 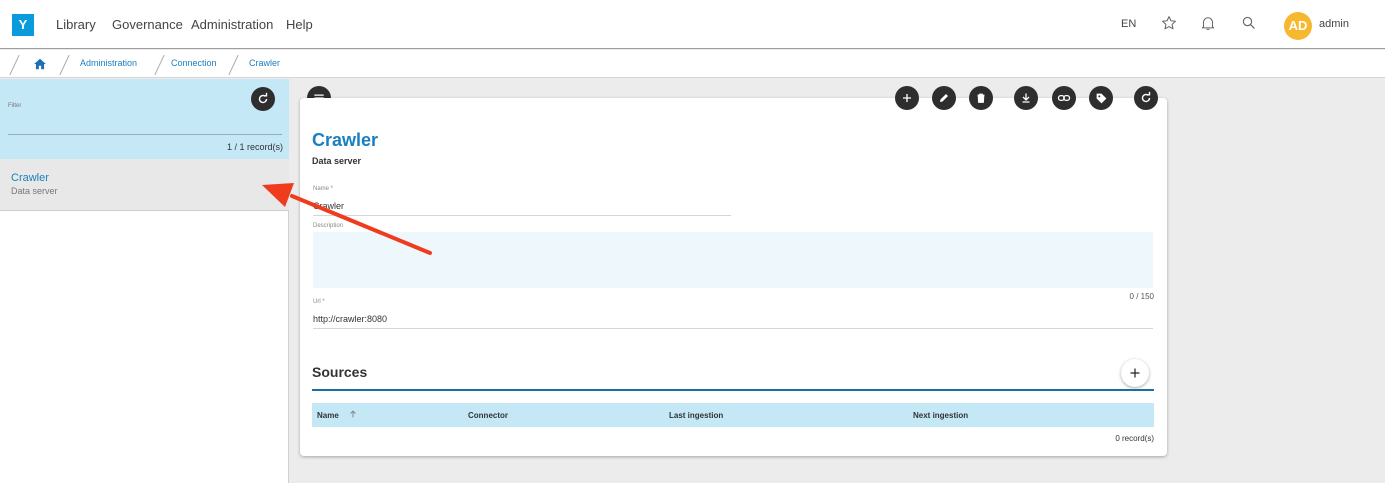 What do you see at coordinates (733, 390) in the screenshot?
I see `sources-divider` at bounding box center [733, 390].